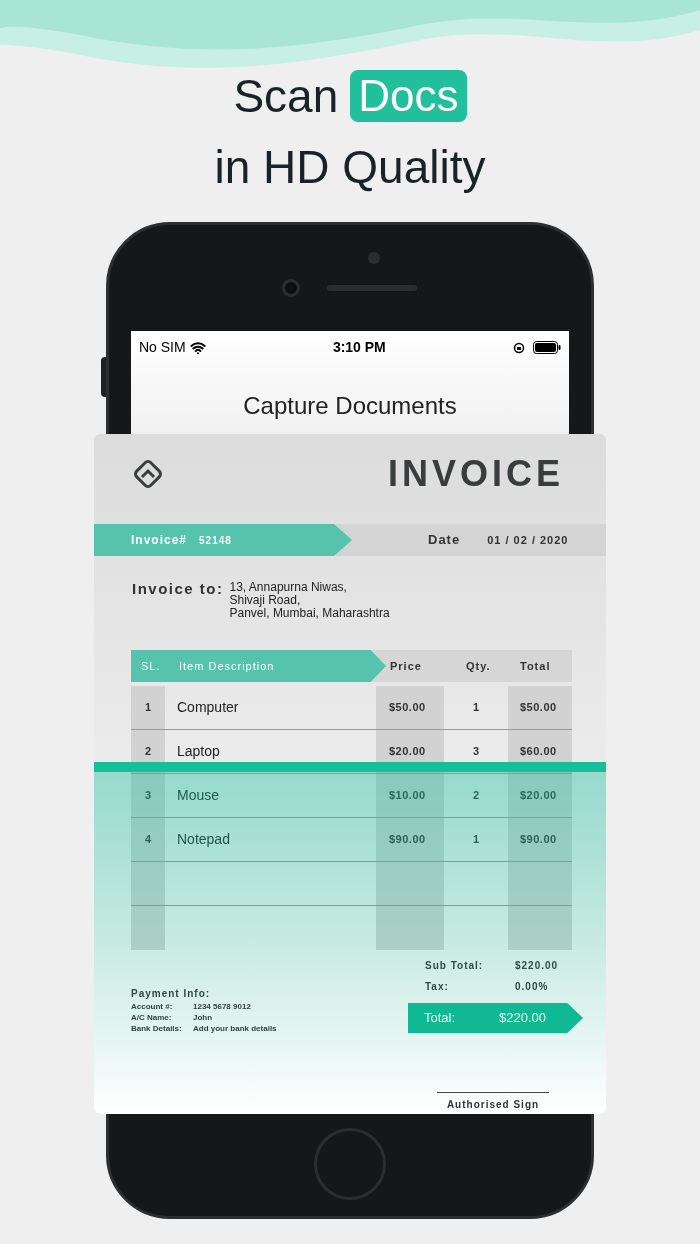 Image resolution: width=700 pixels, height=1244 pixels. What do you see at coordinates (215, 540) in the screenshot?
I see `invoice-number: 52148` at bounding box center [215, 540].